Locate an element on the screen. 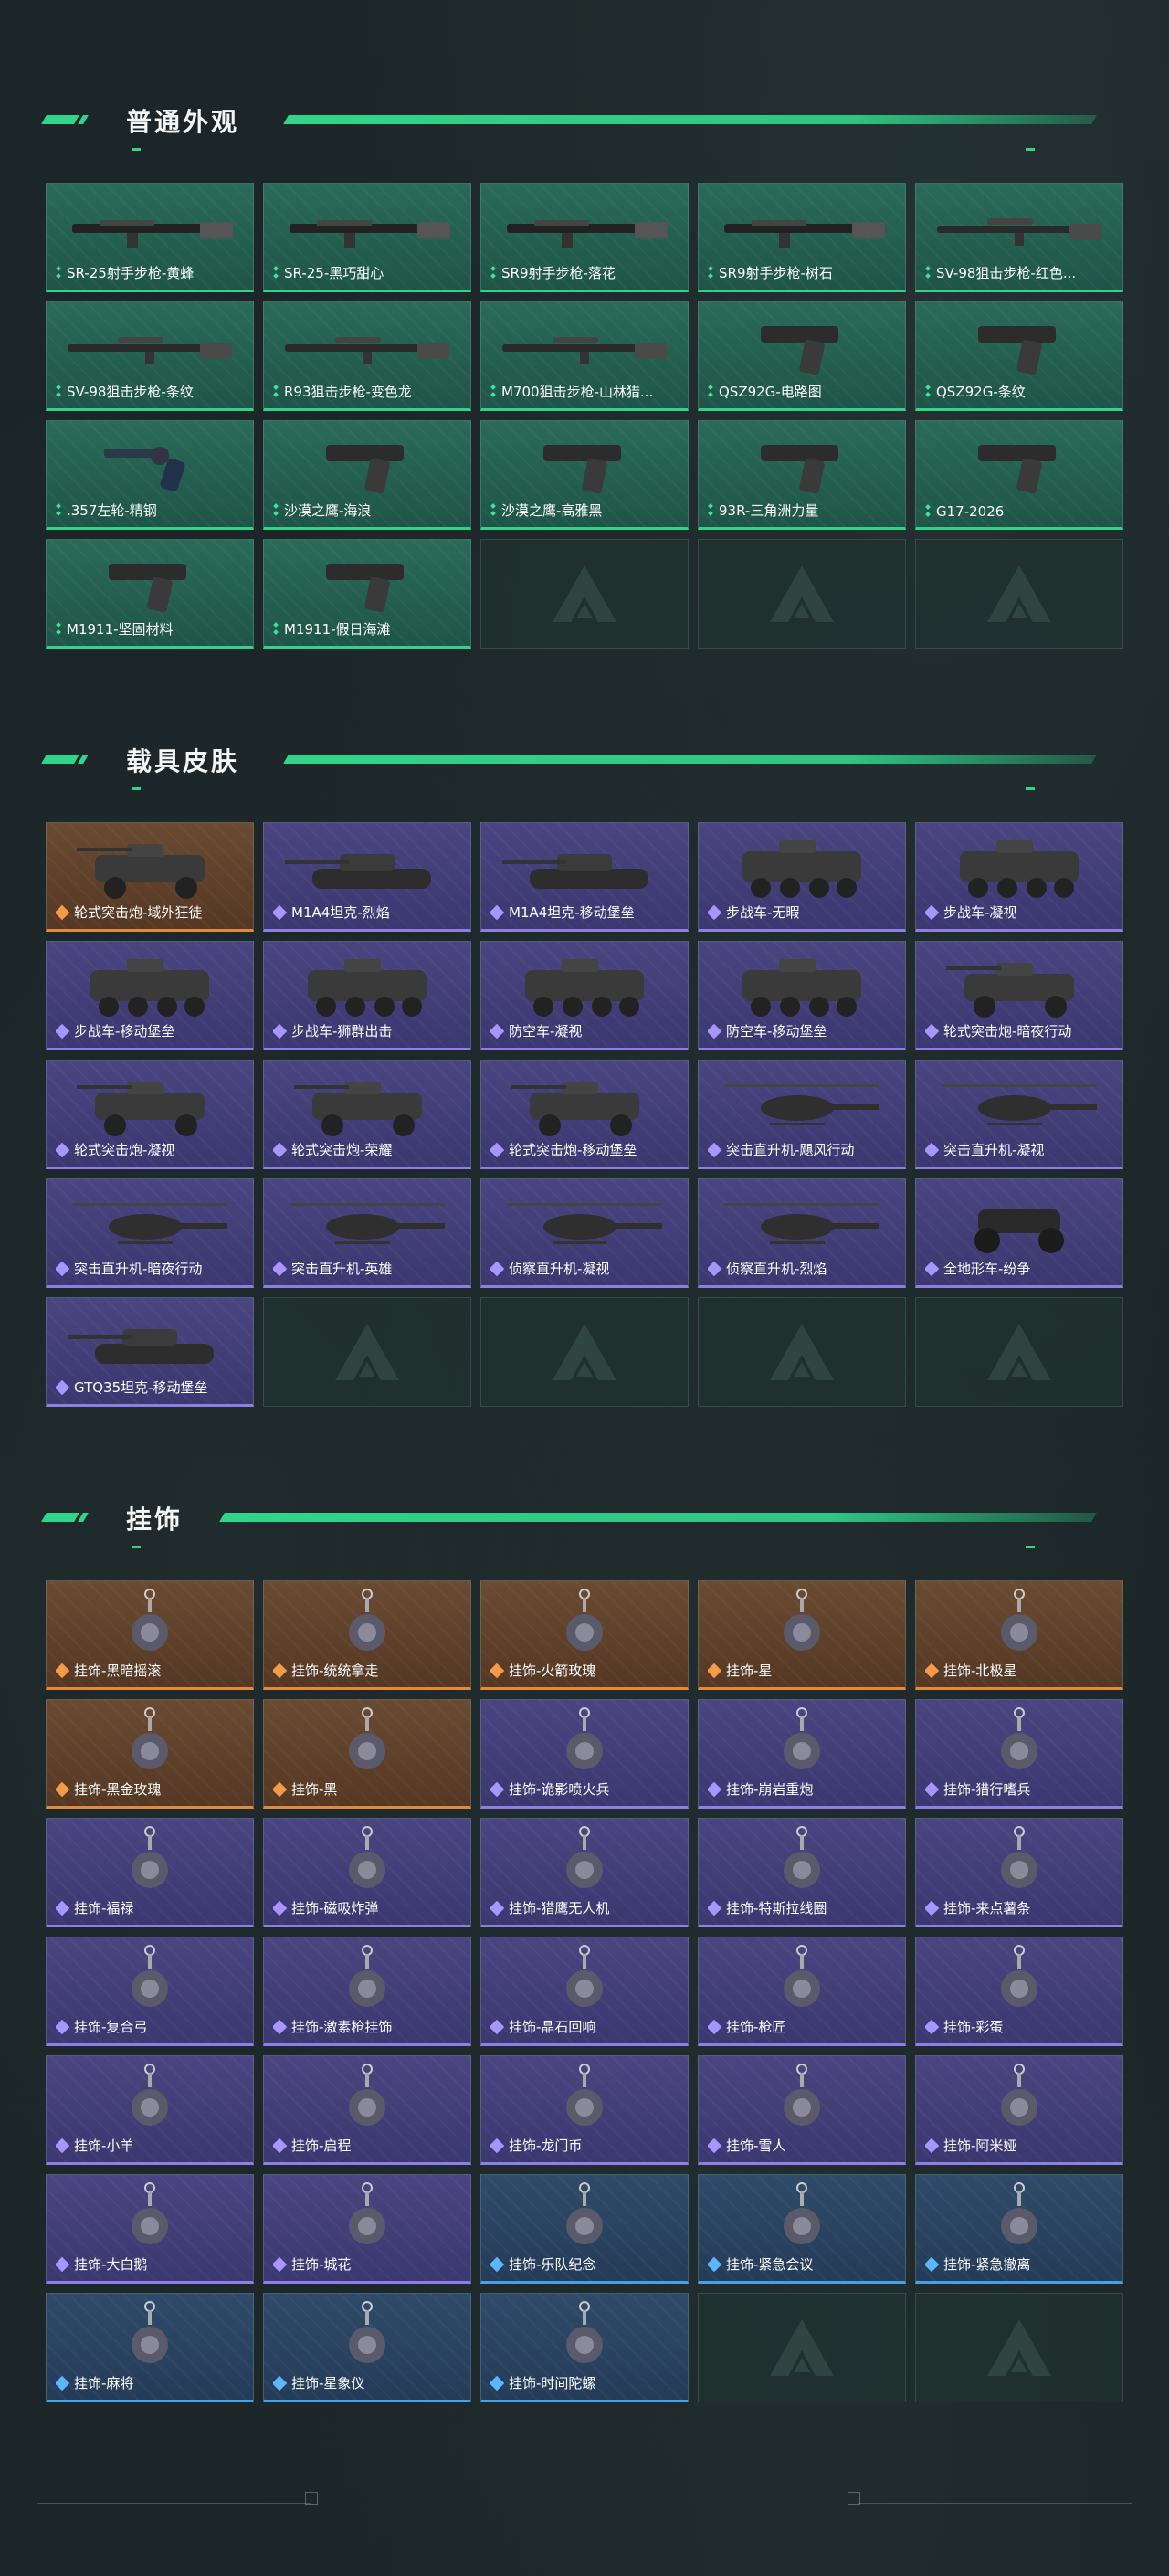 Image resolution: width=1169 pixels, height=2576 pixels. item-card: SR9射手步枪-树石 is located at coordinates (802, 237).